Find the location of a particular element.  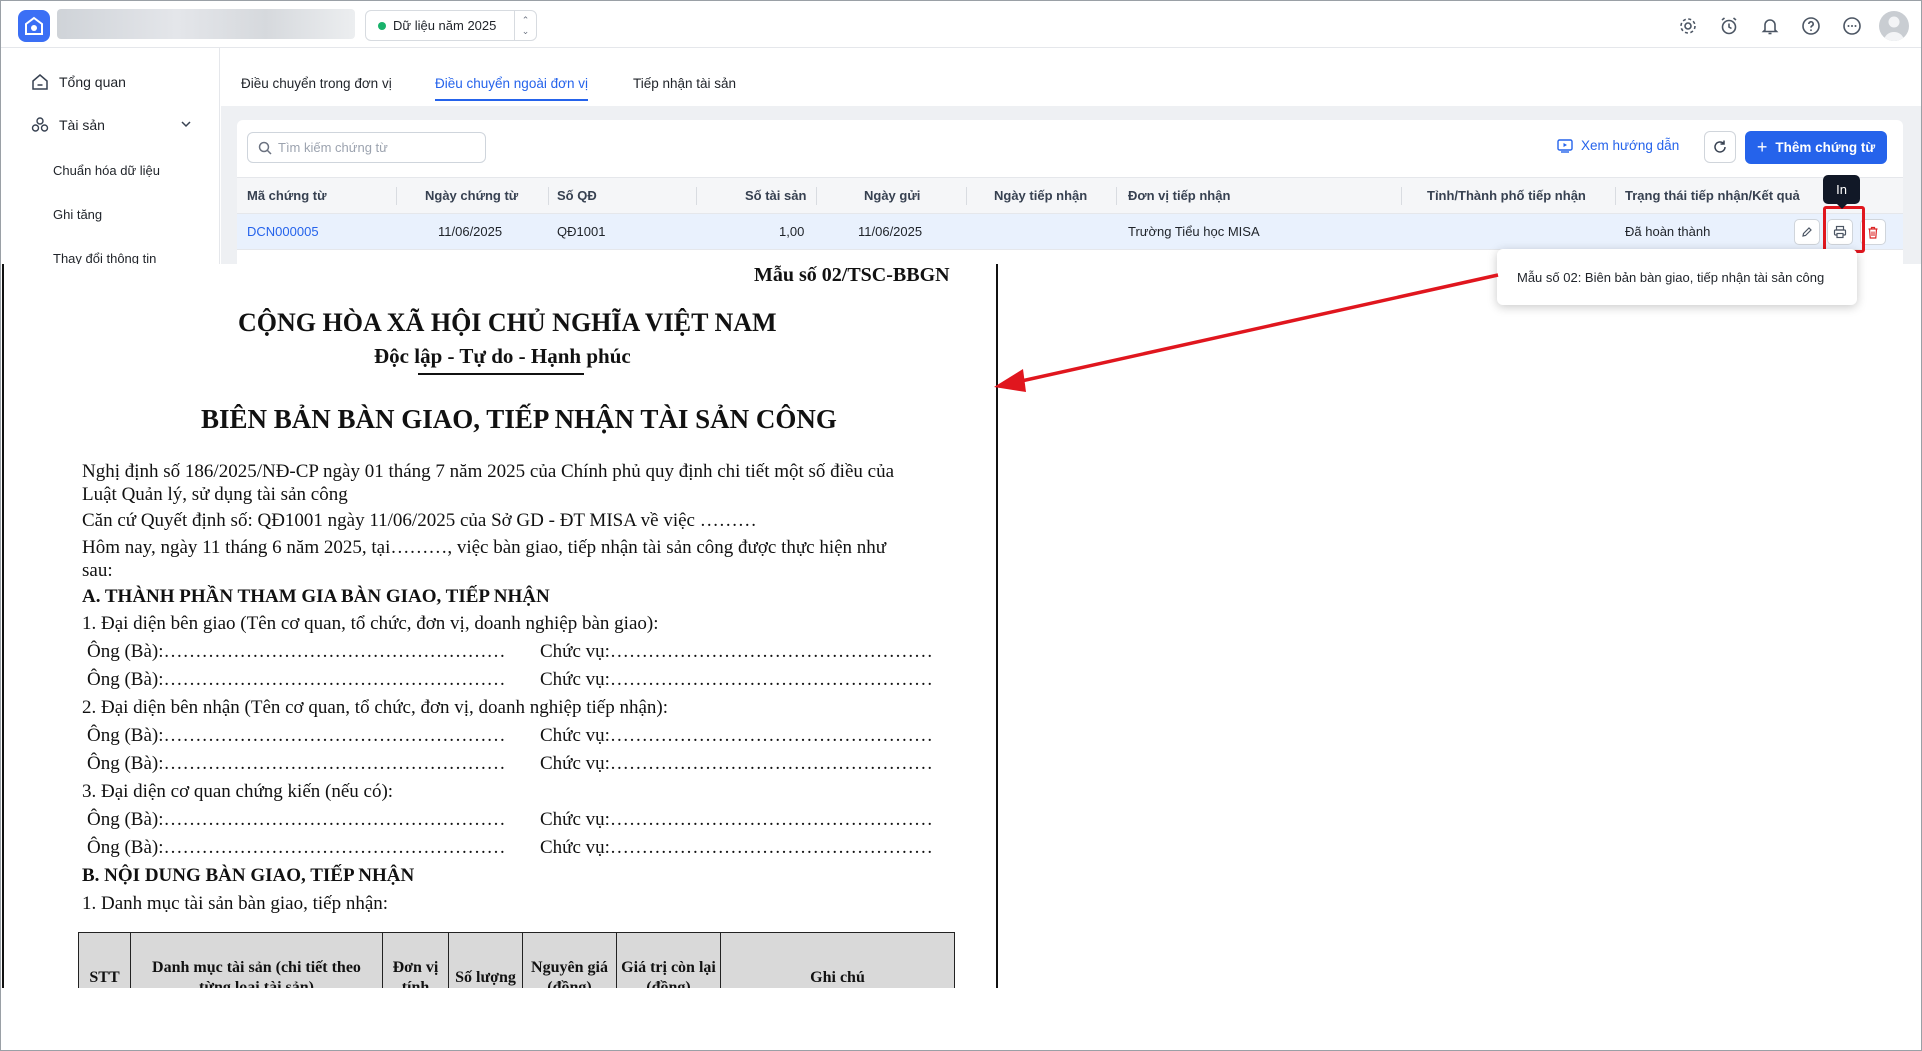

top-bar: Dữ liệu năm 2025 ⌃ ⌄ is located at coordinates (961, 24).